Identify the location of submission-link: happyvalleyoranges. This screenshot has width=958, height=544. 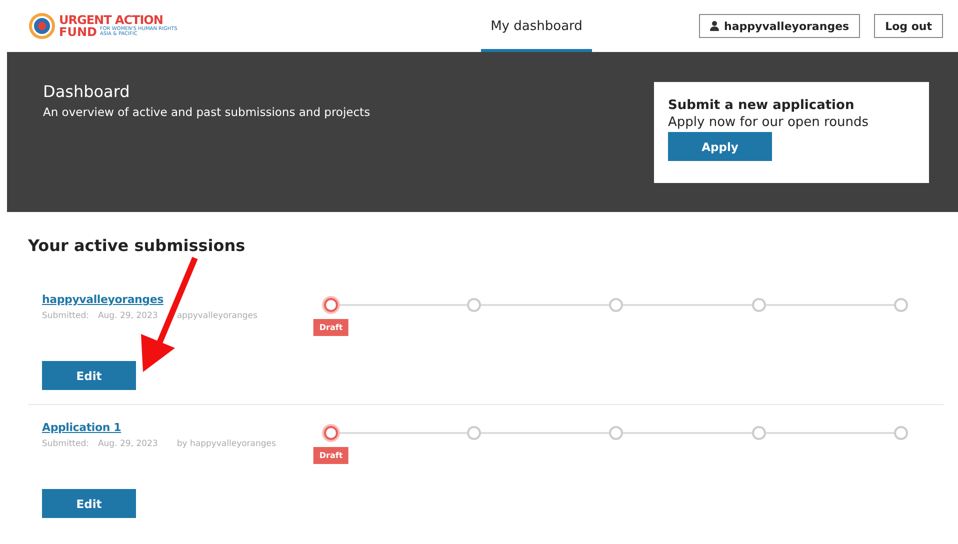
(103, 299).